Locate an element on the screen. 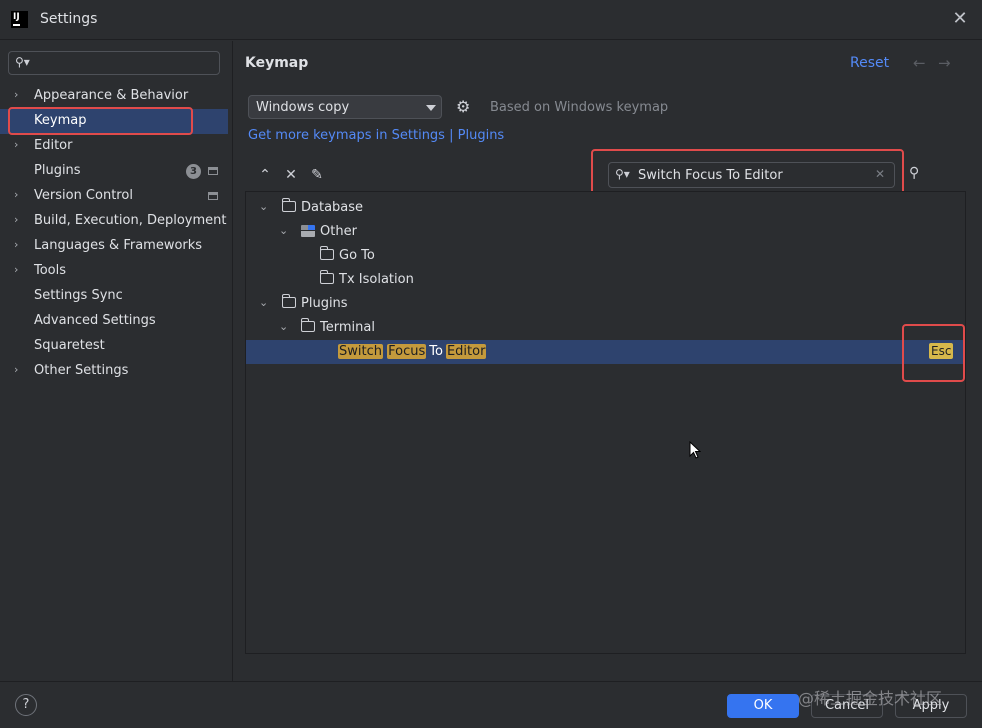  sidebar-item-squaretest: Squaretest is located at coordinates (114, 346).